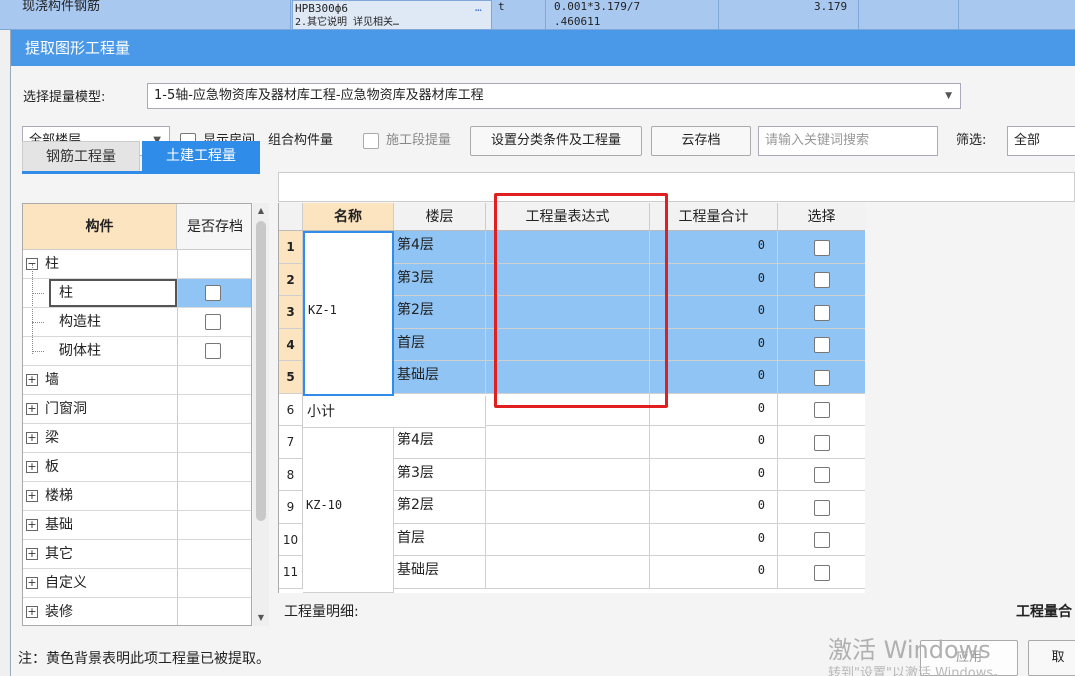  Describe the element at coordinates (1051, 658) in the screenshot. I see `cancel-button: 取` at that location.